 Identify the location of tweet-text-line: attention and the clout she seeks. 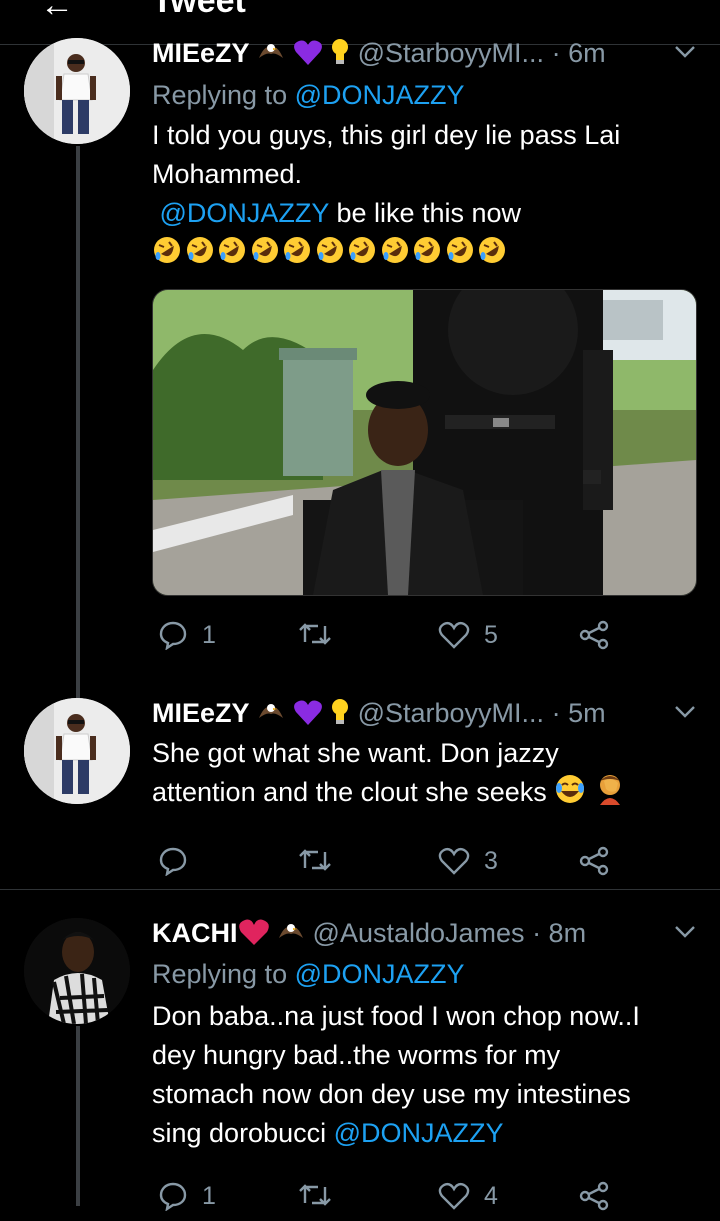
(424, 794).